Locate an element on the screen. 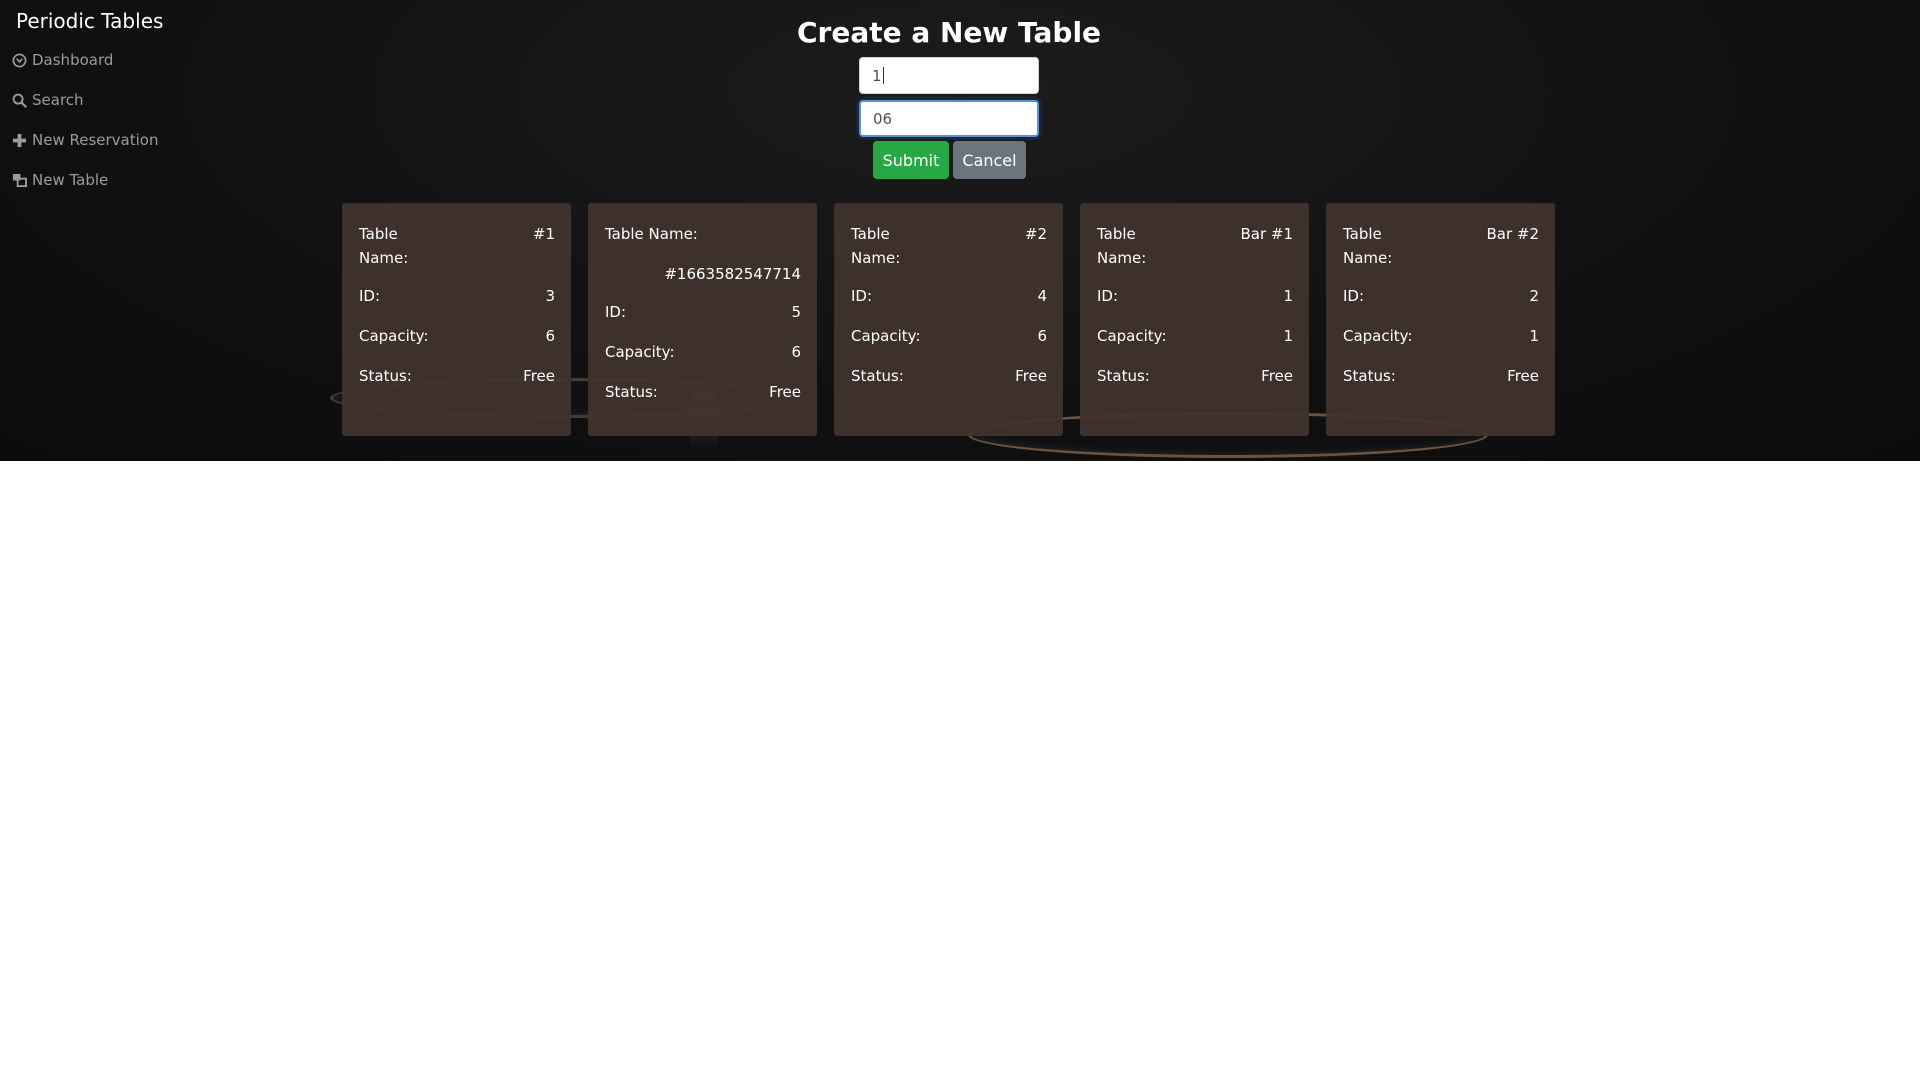 Image resolution: width=1920 pixels, height=1080 pixels. table-name: #2 is located at coordinates (1035, 234).